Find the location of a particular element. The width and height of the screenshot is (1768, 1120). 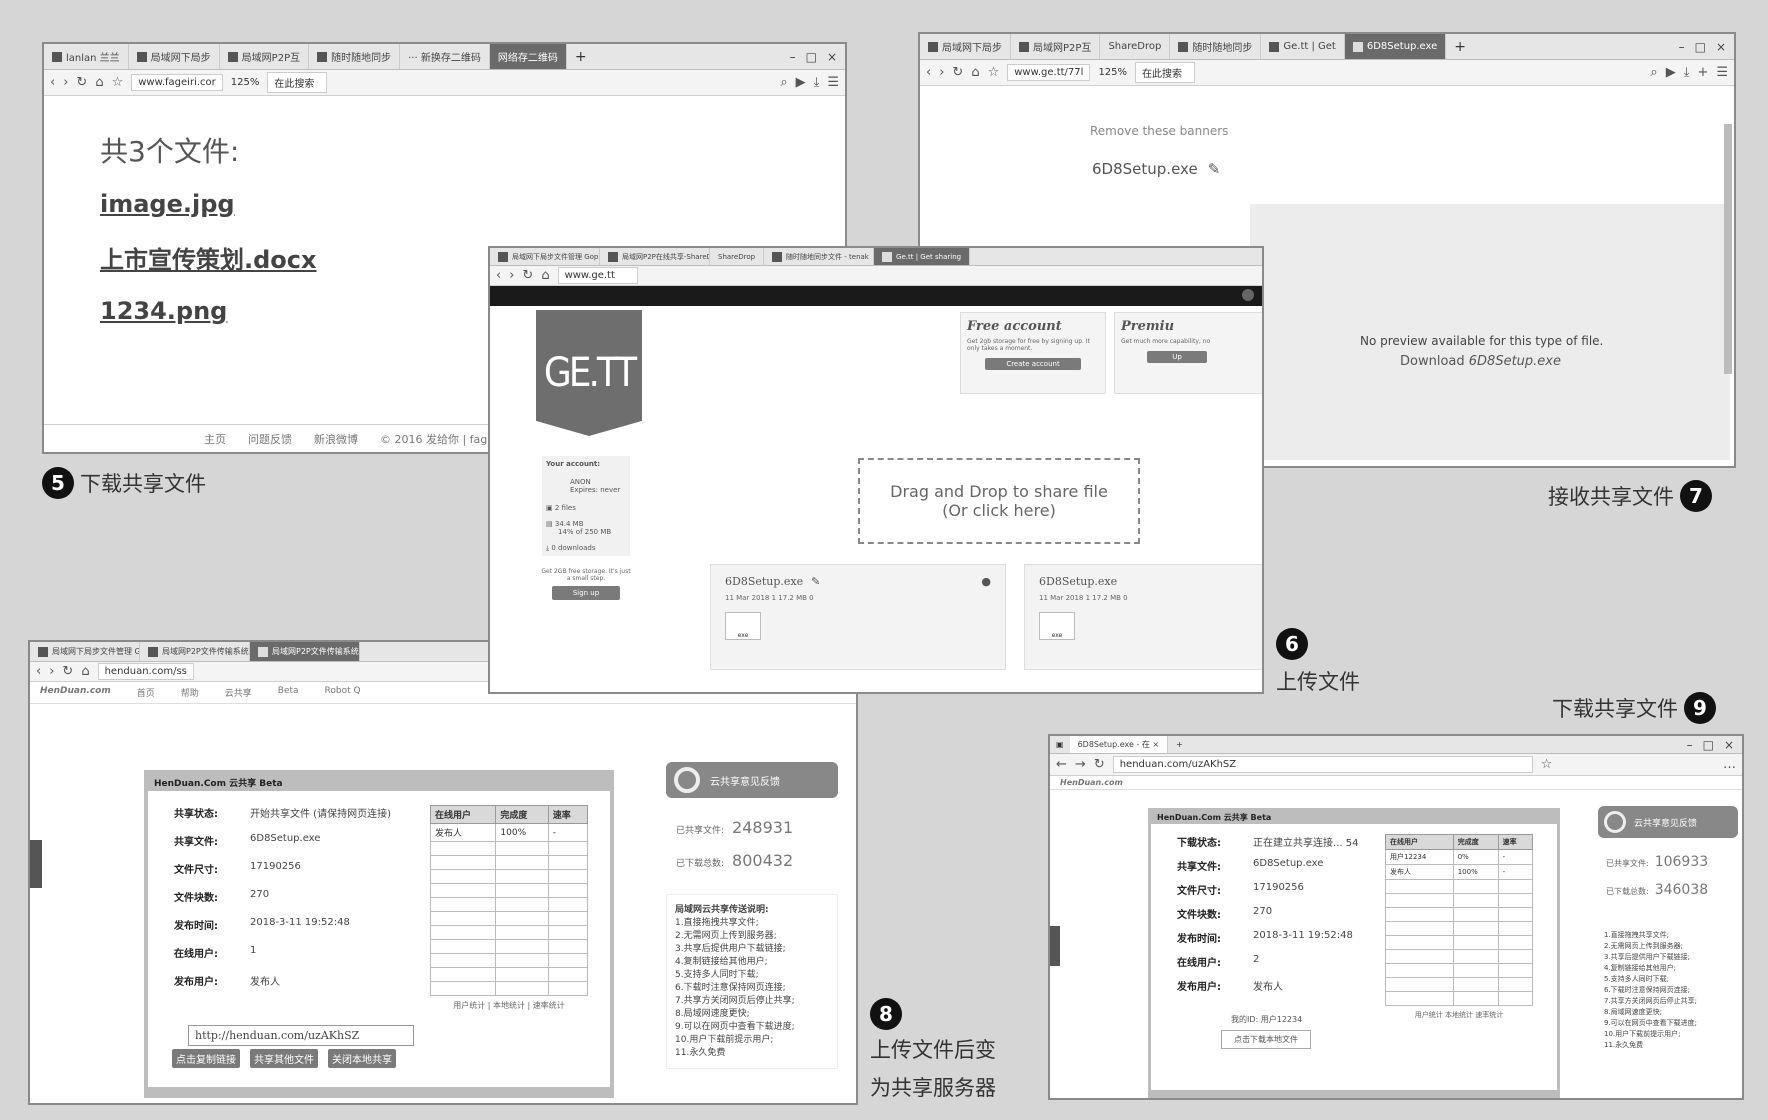

address-bar: henduan.com/ss is located at coordinates (145, 671).